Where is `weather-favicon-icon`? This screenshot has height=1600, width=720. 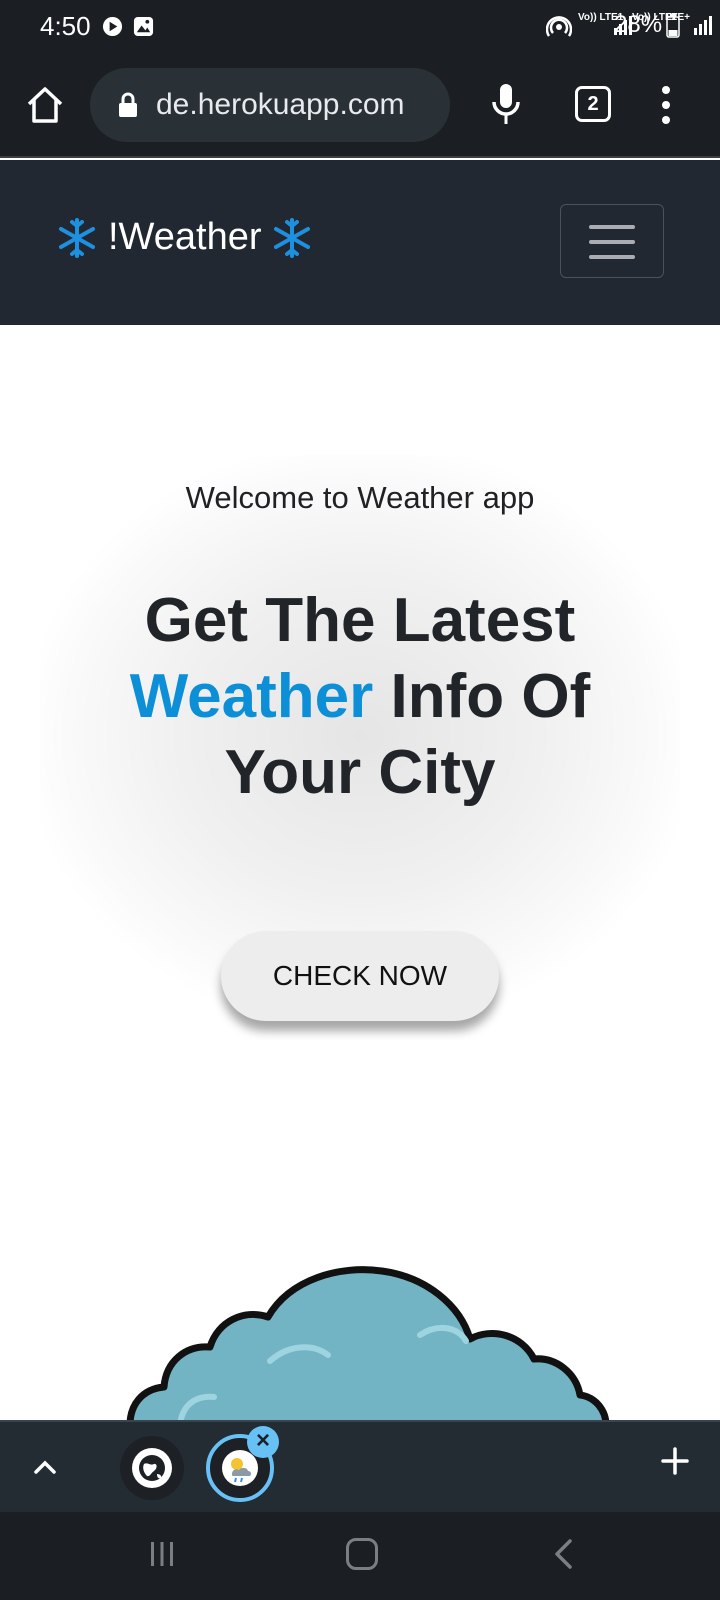 weather-favicon-icon is located at coordinates (240, 1468).